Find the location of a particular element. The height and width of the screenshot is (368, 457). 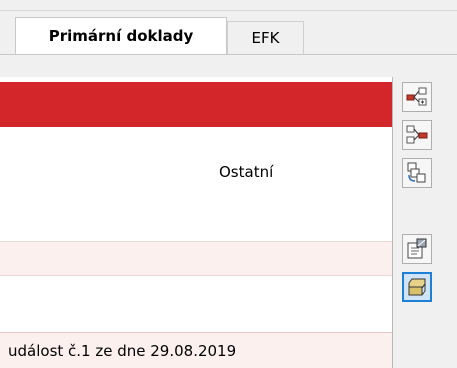

add-node-button is located at coordinates (417, 97).